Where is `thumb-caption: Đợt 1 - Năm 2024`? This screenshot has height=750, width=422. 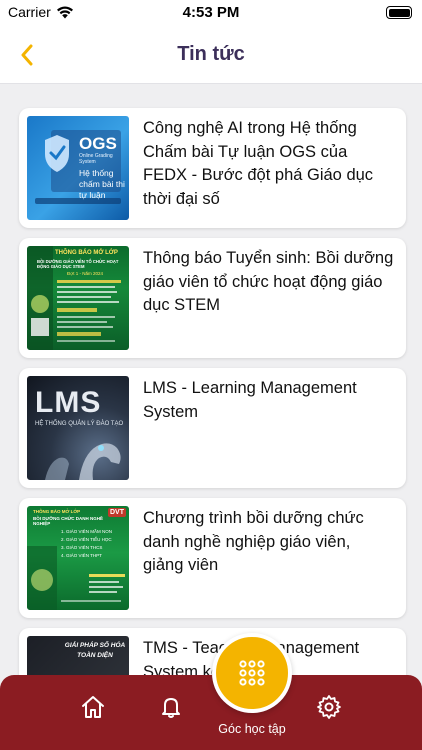 thumb-caption: Đợt 1 - Năm 2024 is located at coordinates (85, 273).